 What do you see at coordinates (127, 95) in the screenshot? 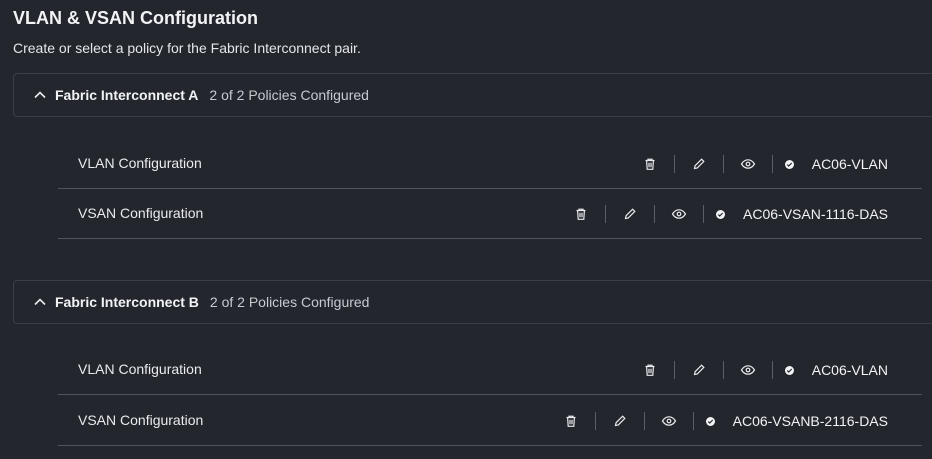
I see `section-title: Fabric Interconnect A` at bounding box center [127, 95].